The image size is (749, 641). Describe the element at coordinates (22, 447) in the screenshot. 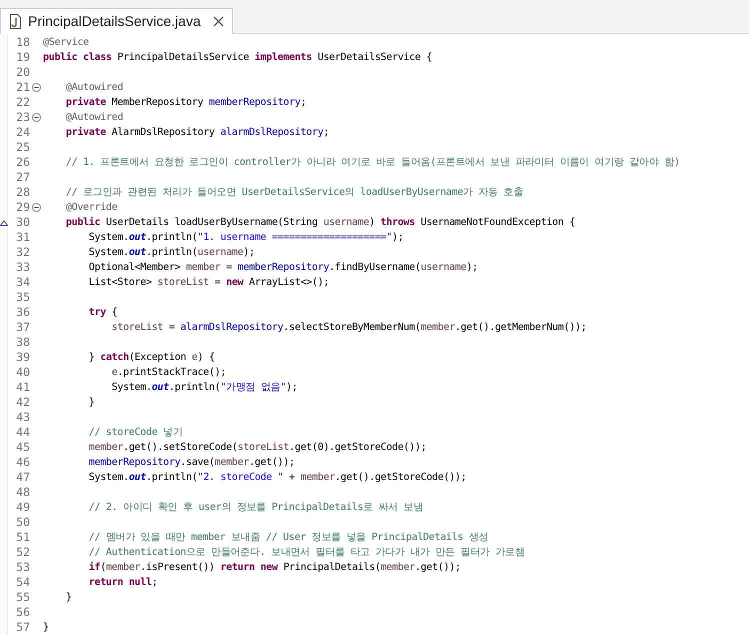

I see `line-number: 45` at that location.